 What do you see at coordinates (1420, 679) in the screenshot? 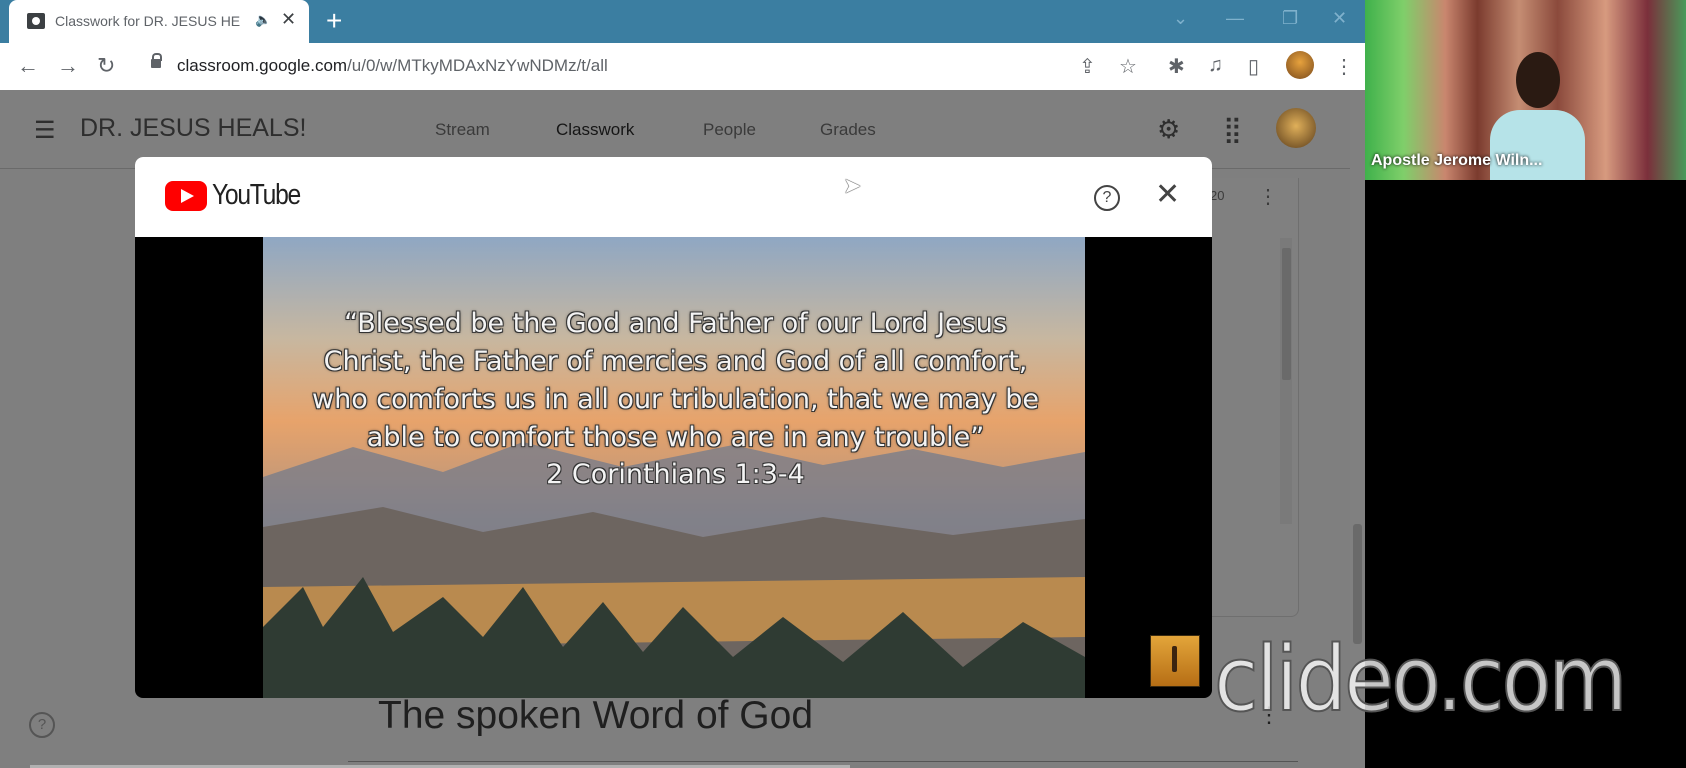
I see `clideo-watermark: clideo.com` at bounding box center [1420, 679].